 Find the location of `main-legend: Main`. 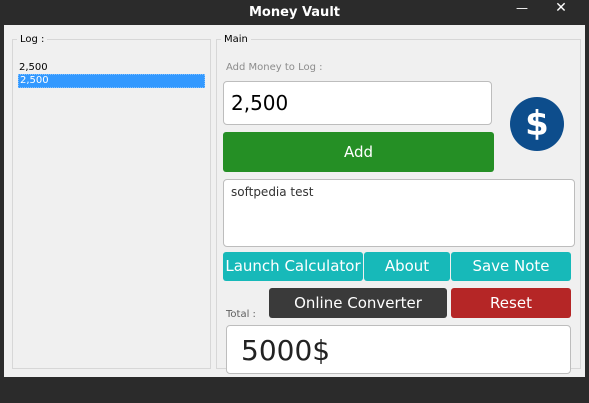

main-legend: Main is located at coordinates (236, 39).